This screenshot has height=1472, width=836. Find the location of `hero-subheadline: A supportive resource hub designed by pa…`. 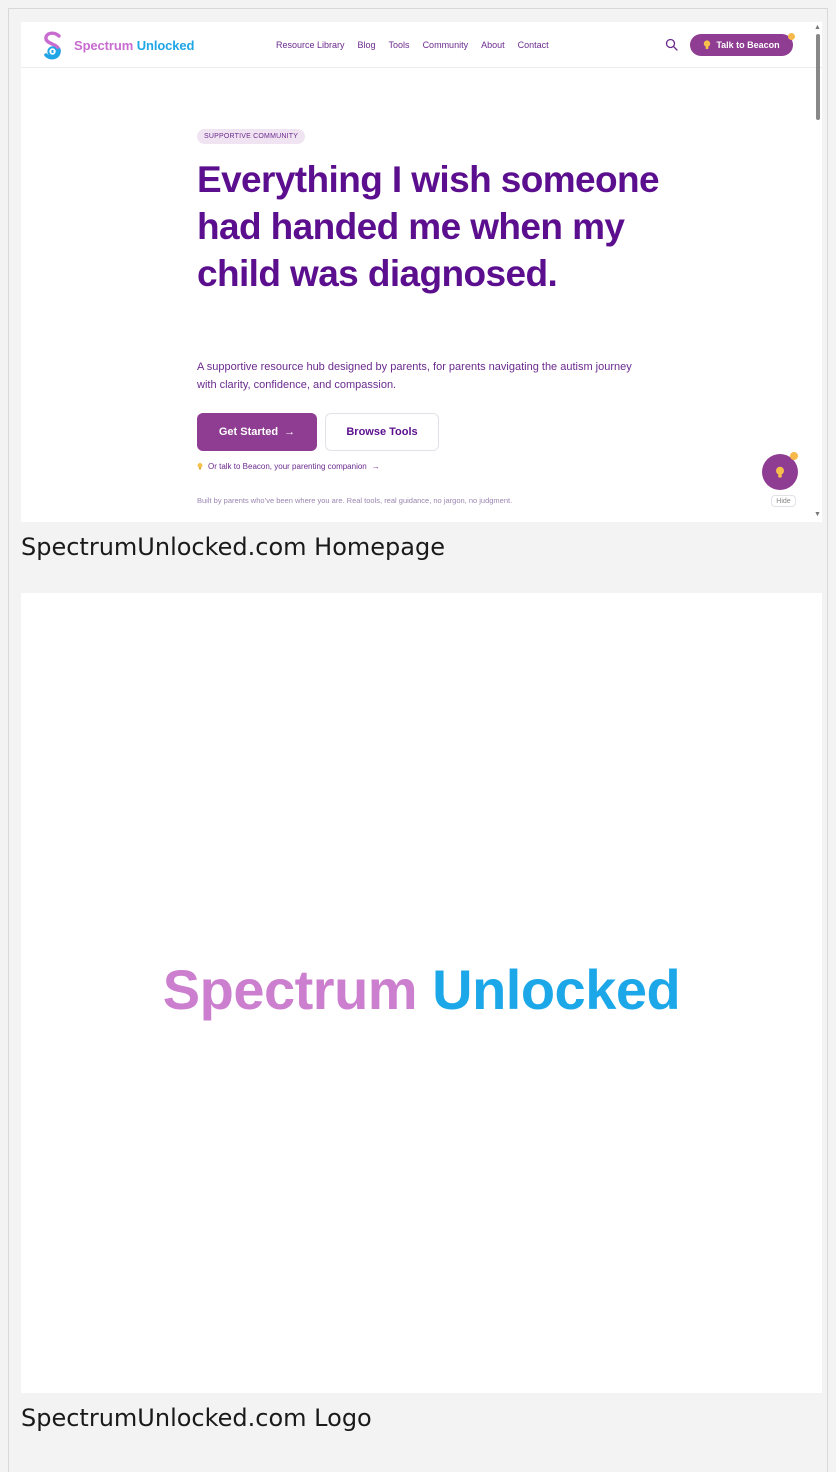

hero-subheadline: A supportive resource hub designed by pa… is located at coordinates (414, 376).